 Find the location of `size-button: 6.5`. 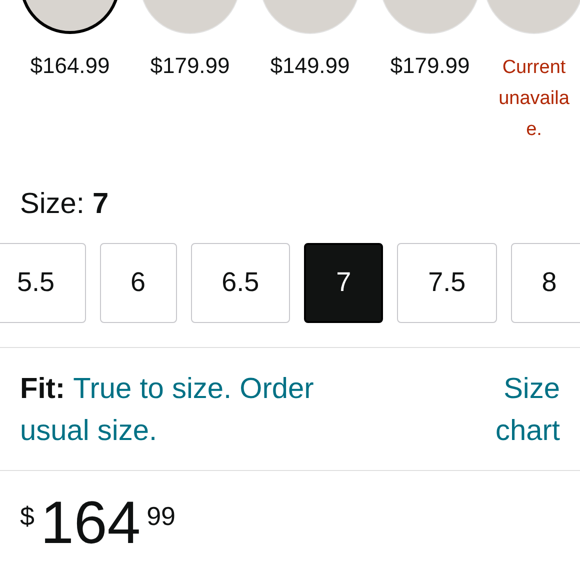

size-button: 6.5 is located at coordinates (240, 282).